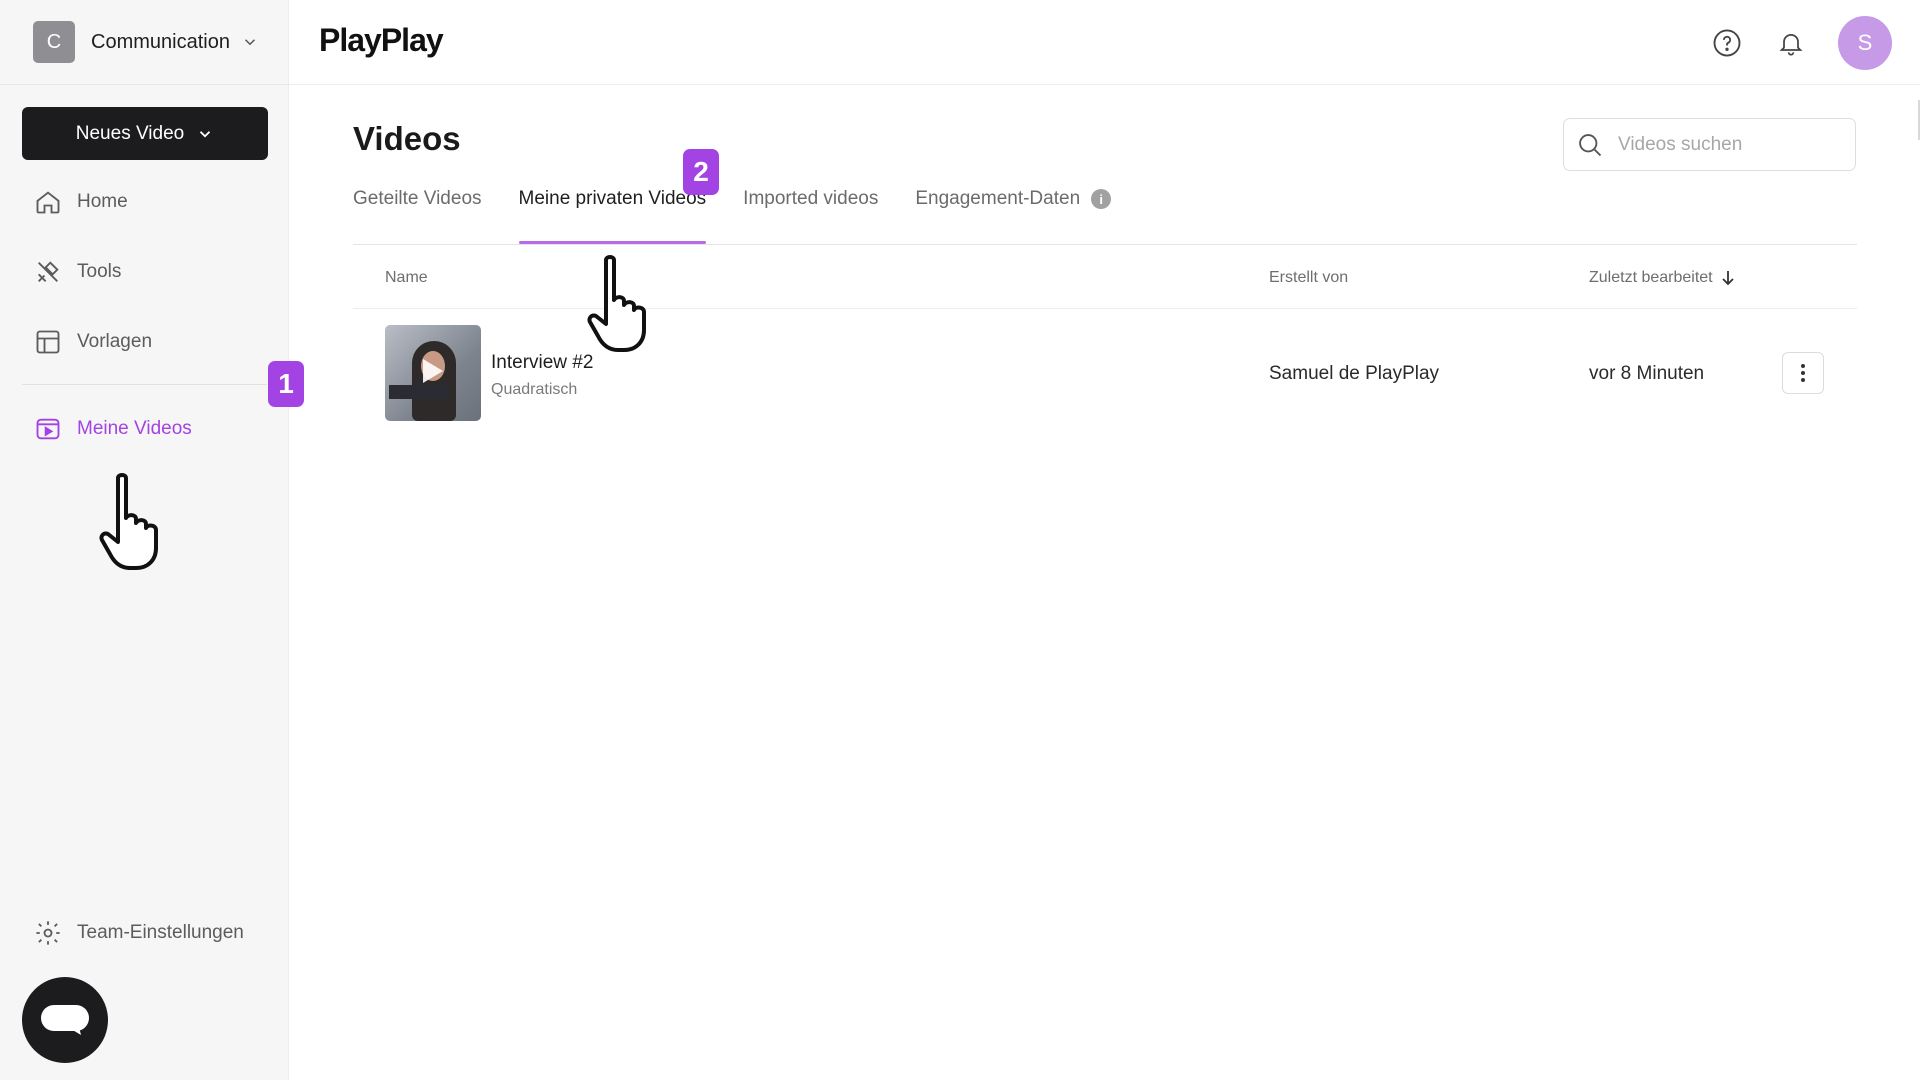 This screenshot has height=1080, width=1920. What do you see at coordinates (134, 428) in the screenshot?
I see `sidebar-item-label: Meine Videos` at bounding box center [134, 428].